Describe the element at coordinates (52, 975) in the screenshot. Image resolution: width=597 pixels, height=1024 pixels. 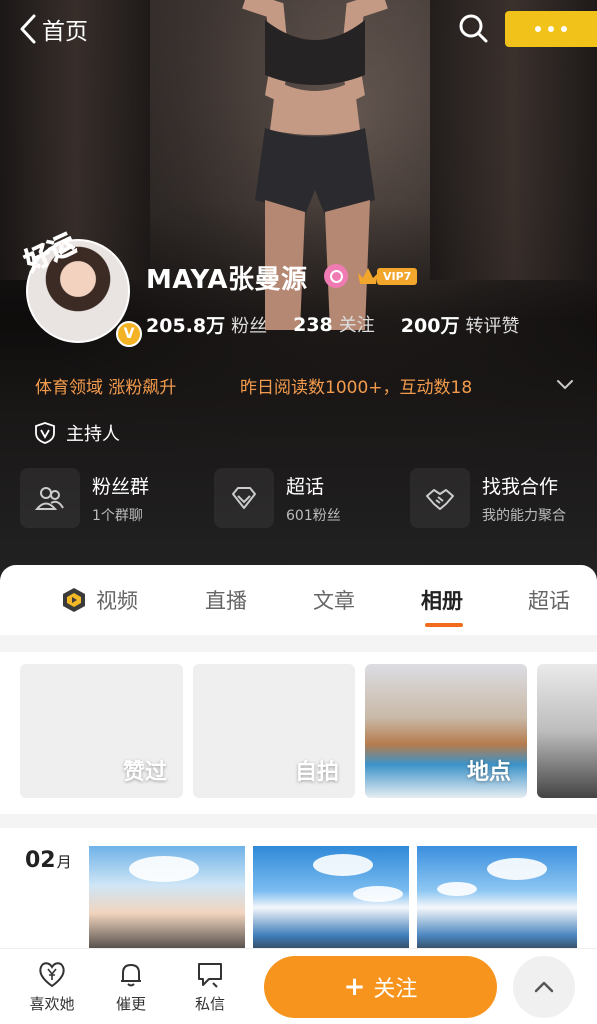
I see `heart-yen-icon` at that location.